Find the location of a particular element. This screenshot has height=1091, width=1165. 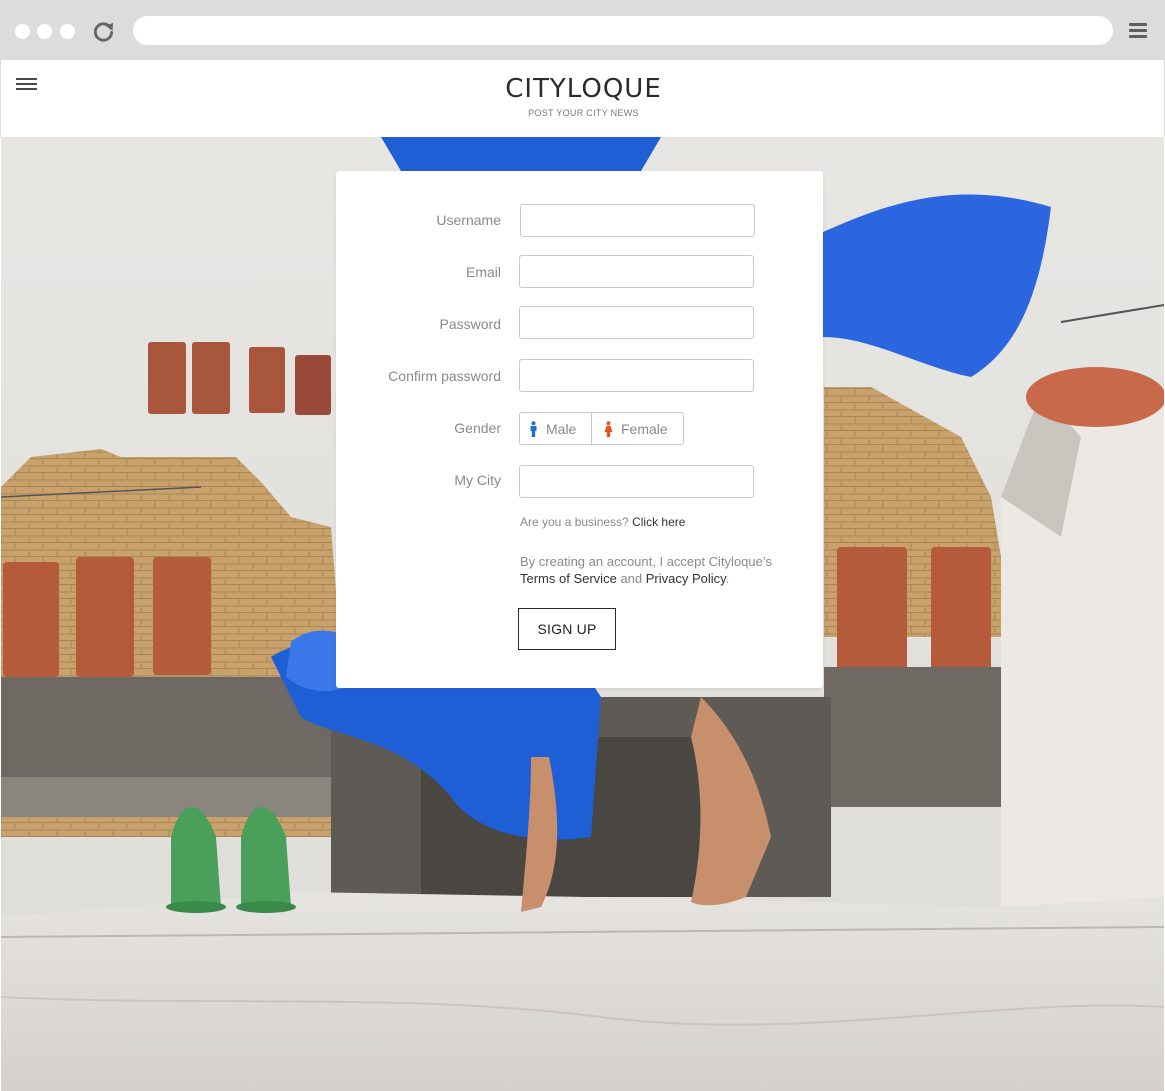

browser-toolbar is located at coordinates (582, 30).